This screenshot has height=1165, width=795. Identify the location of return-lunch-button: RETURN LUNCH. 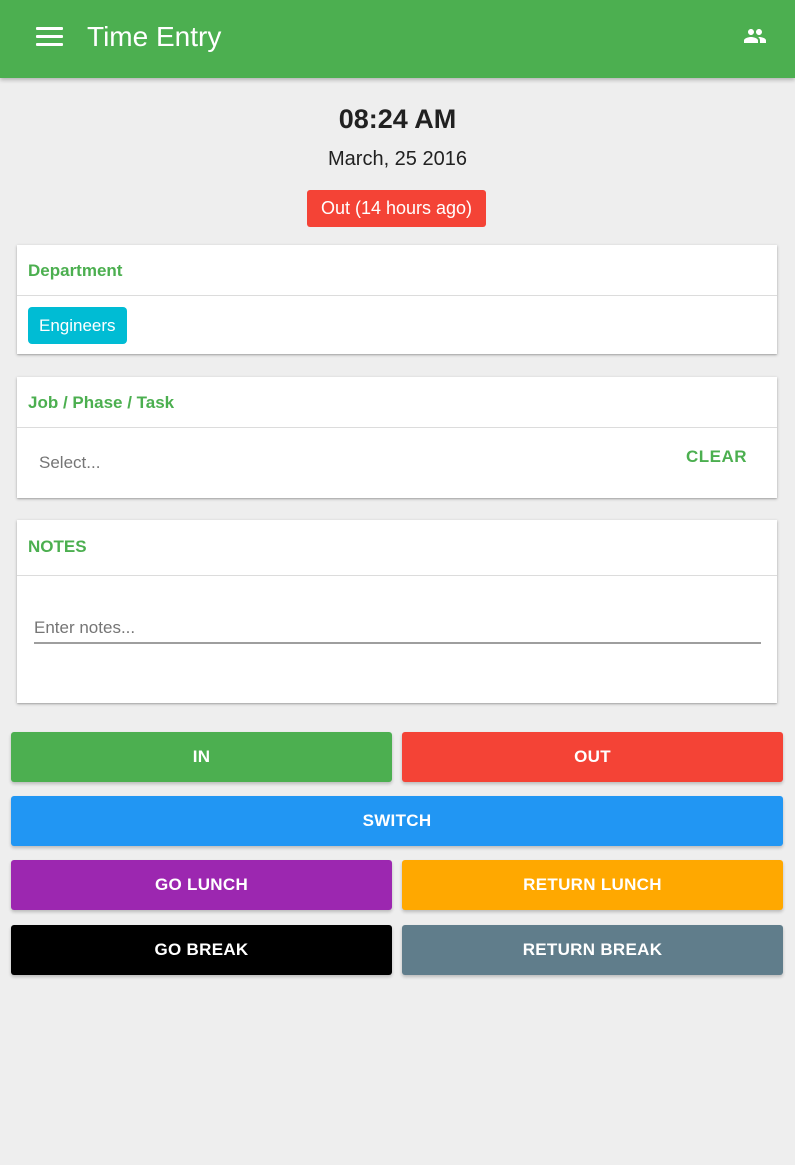
(592, 885).